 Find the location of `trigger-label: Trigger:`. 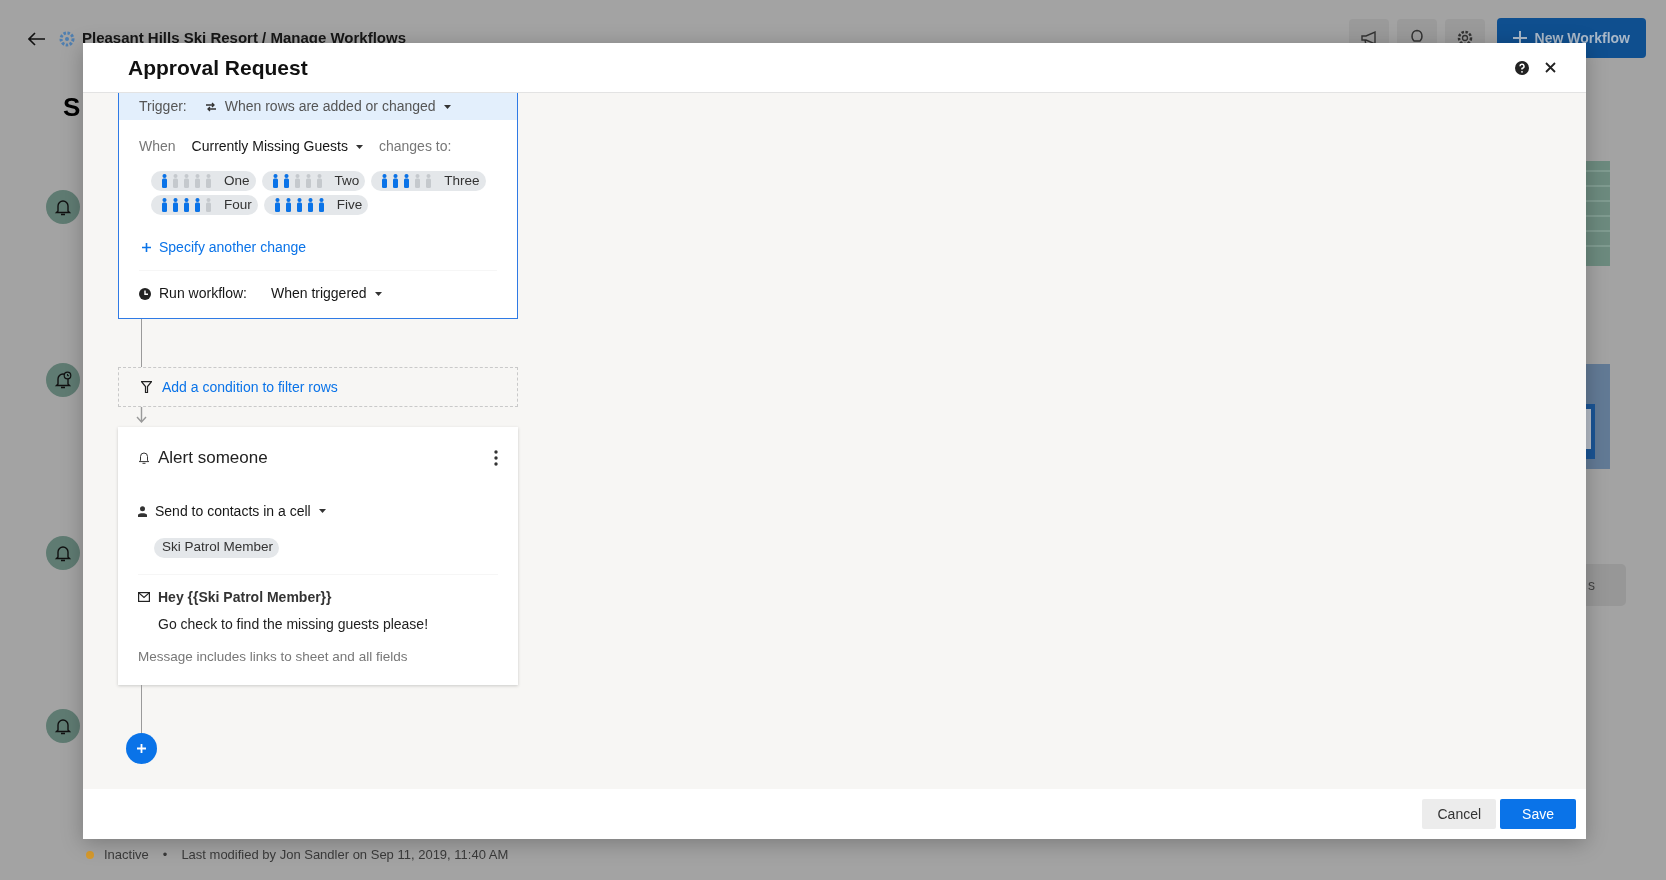

trigger-label: Trigger: is located at coordinates (163, 106).